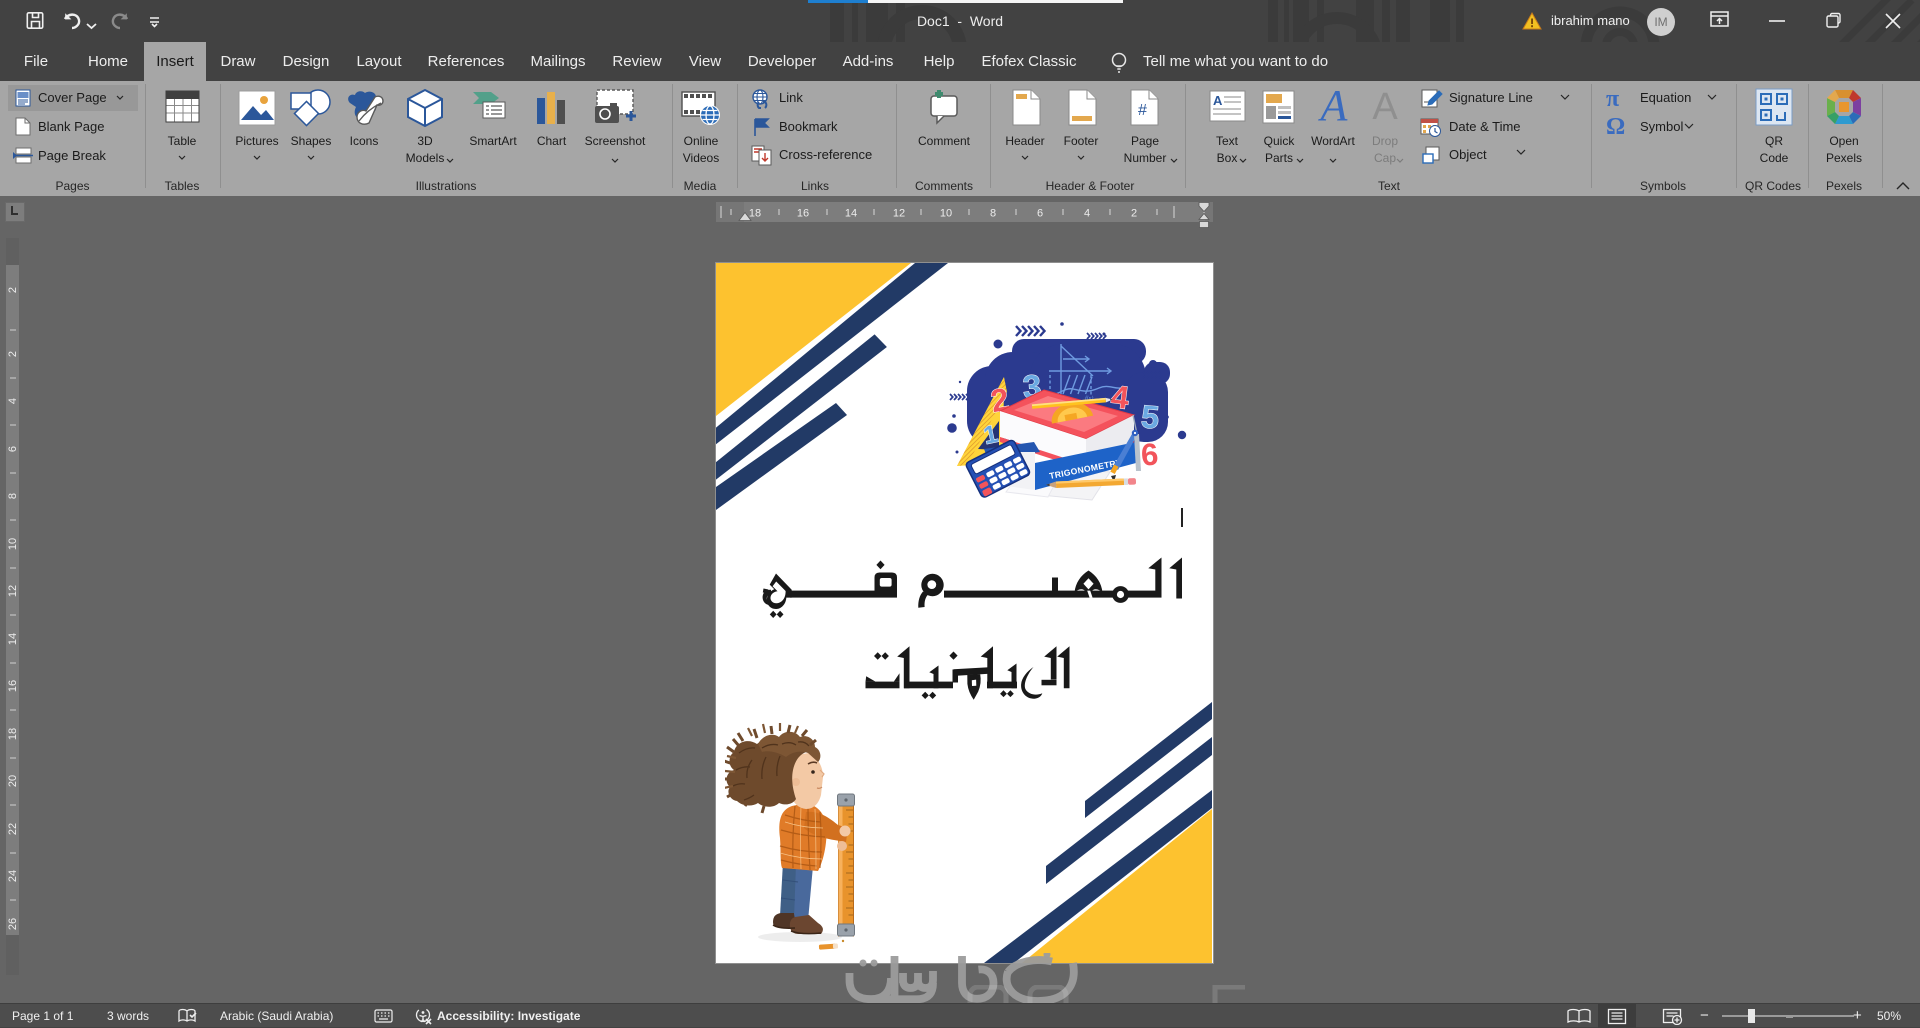 This screenshot has height=1028, width=1920. Describe the element at coordinates (1150, 416) in the screenshot. I see `svg-text: 5` at that location.